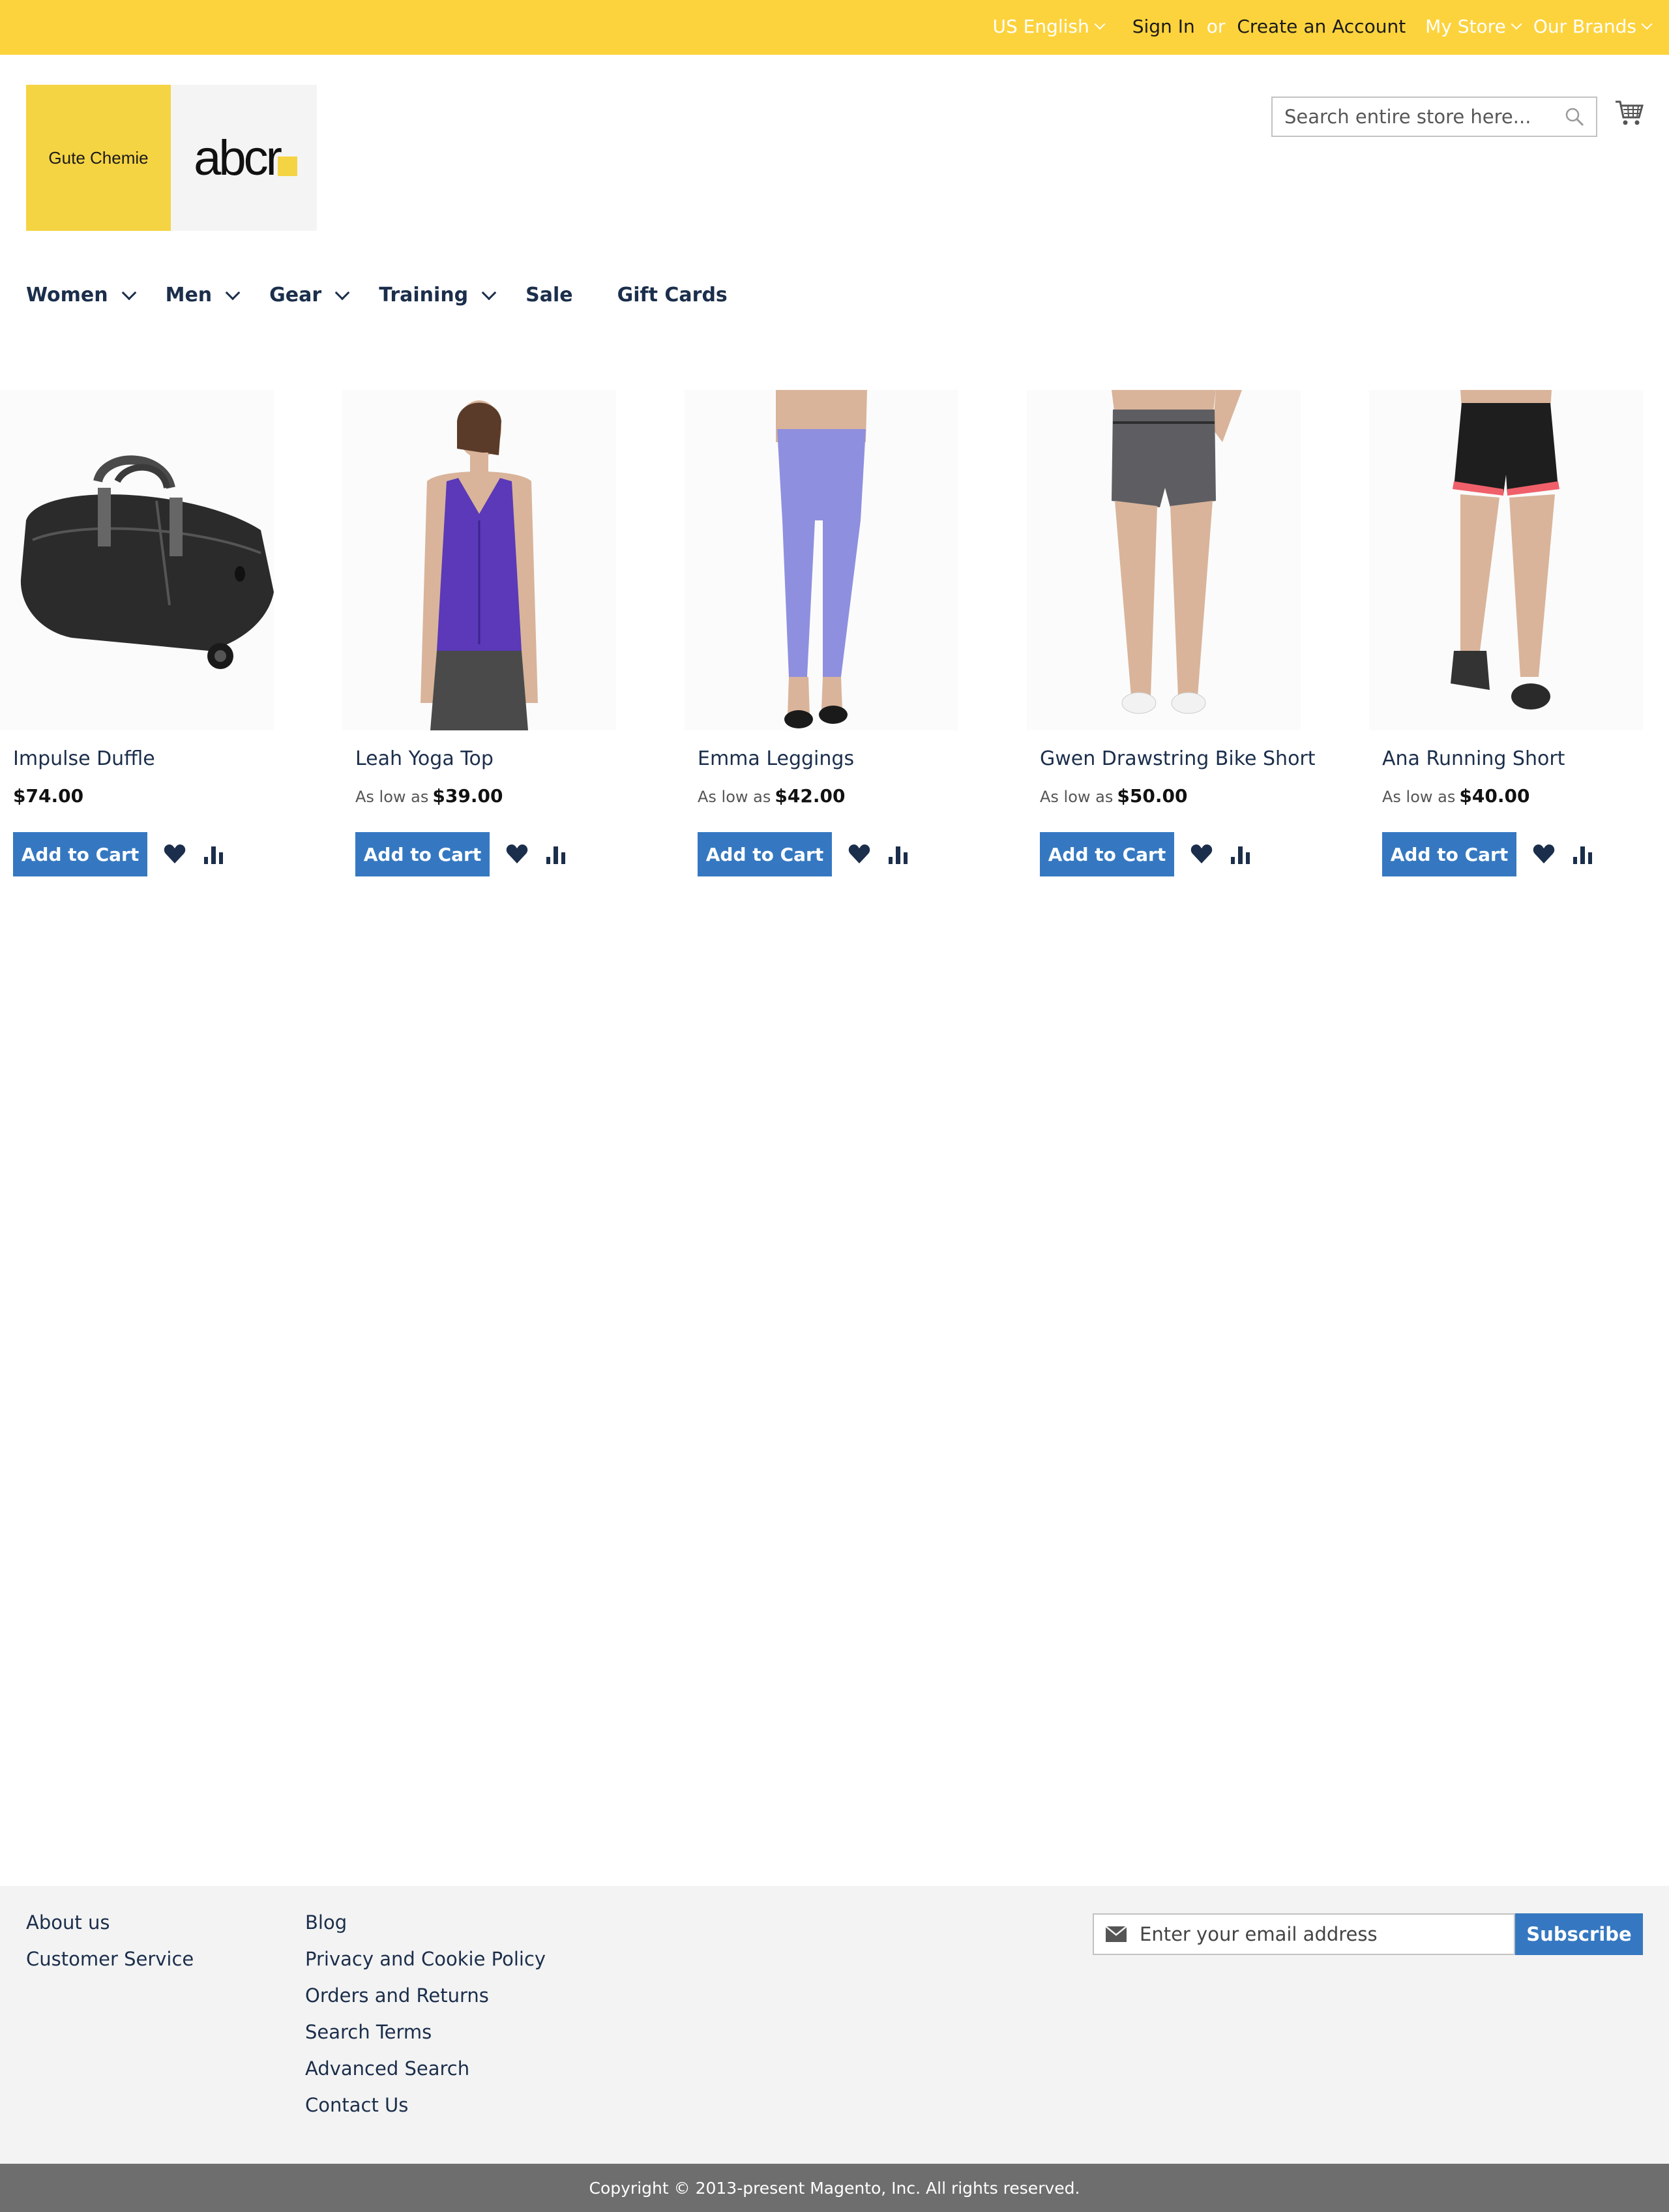  I want to click on logo-left-text: Gute Chemie, so click(98, 157).